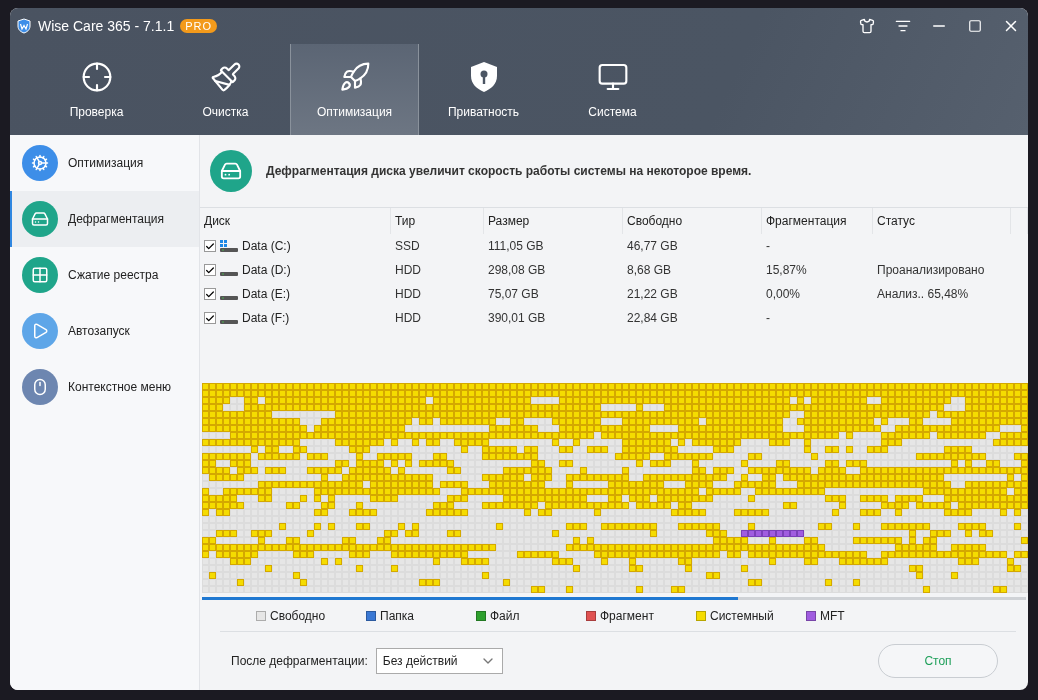 This screenshot has height=700, width=1038. I want to click on legend-label: Файл, so click(505, 616).